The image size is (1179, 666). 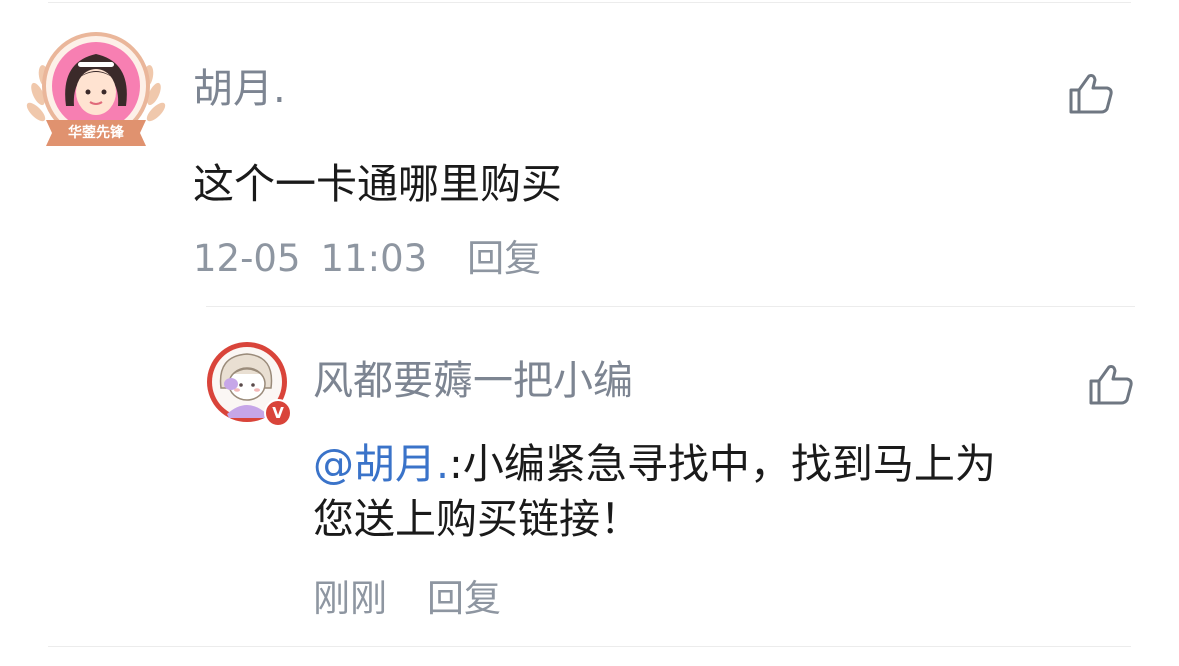 What do you see at coordinates (374, 258) in the screenshot?
I see `comment-time: 11:03` at bounding box center [374, 258].